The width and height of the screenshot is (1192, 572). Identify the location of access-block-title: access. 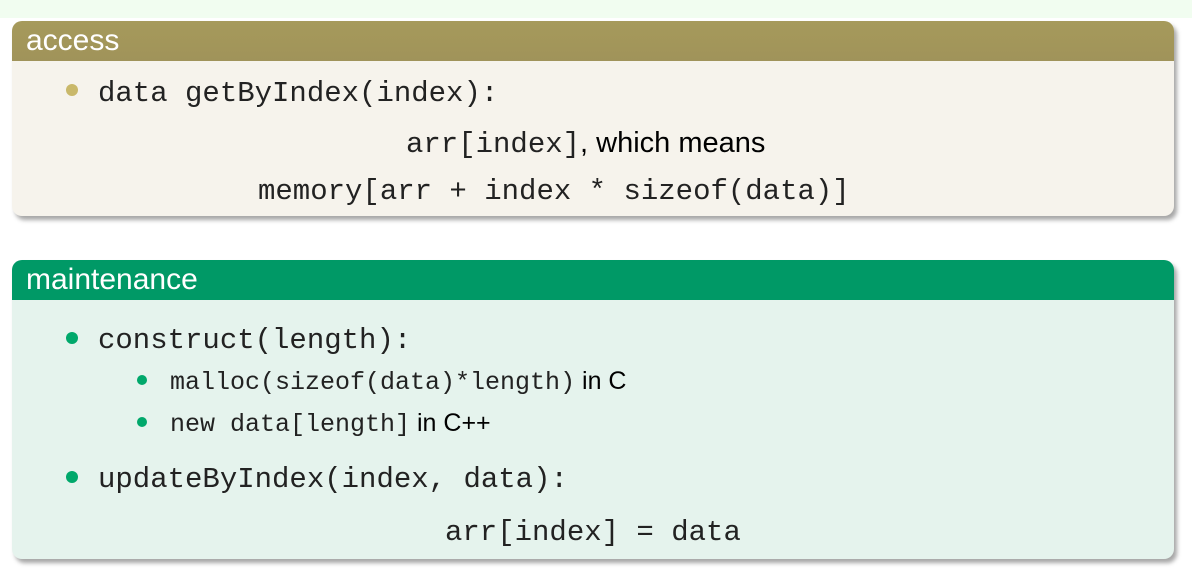
(593, 41).